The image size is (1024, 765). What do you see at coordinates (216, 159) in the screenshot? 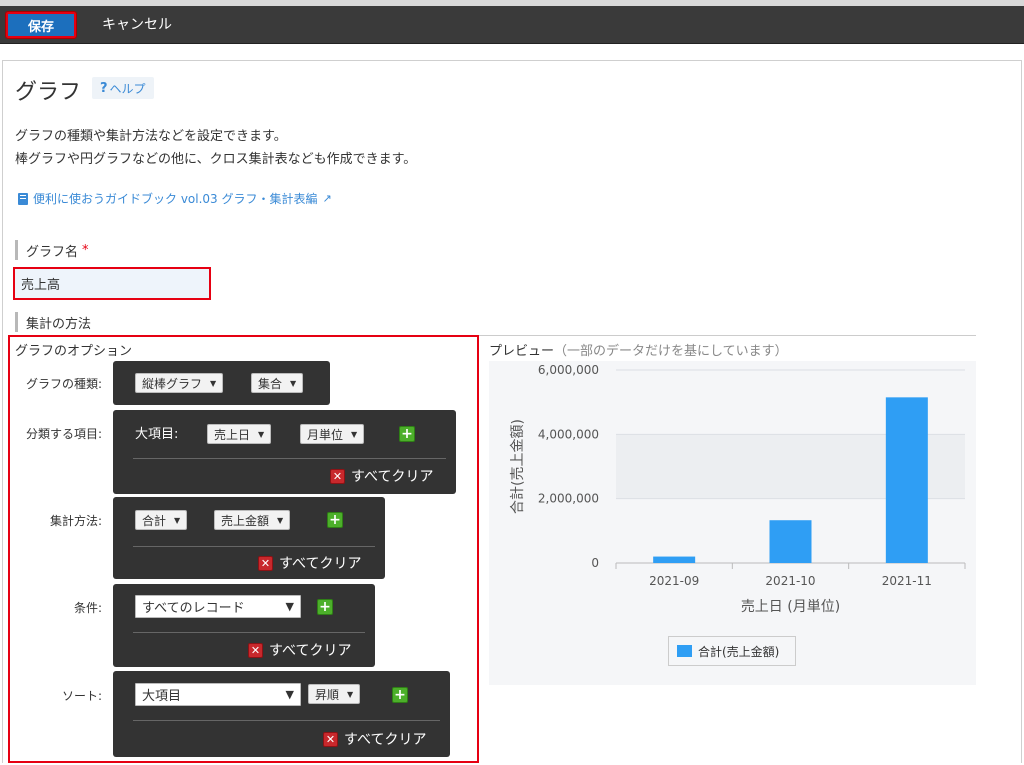
I see `description-line-2: 棒グラフや円グラフなどの他に、クロス集計表なども作成できます。` at bounding box center [216, 159].